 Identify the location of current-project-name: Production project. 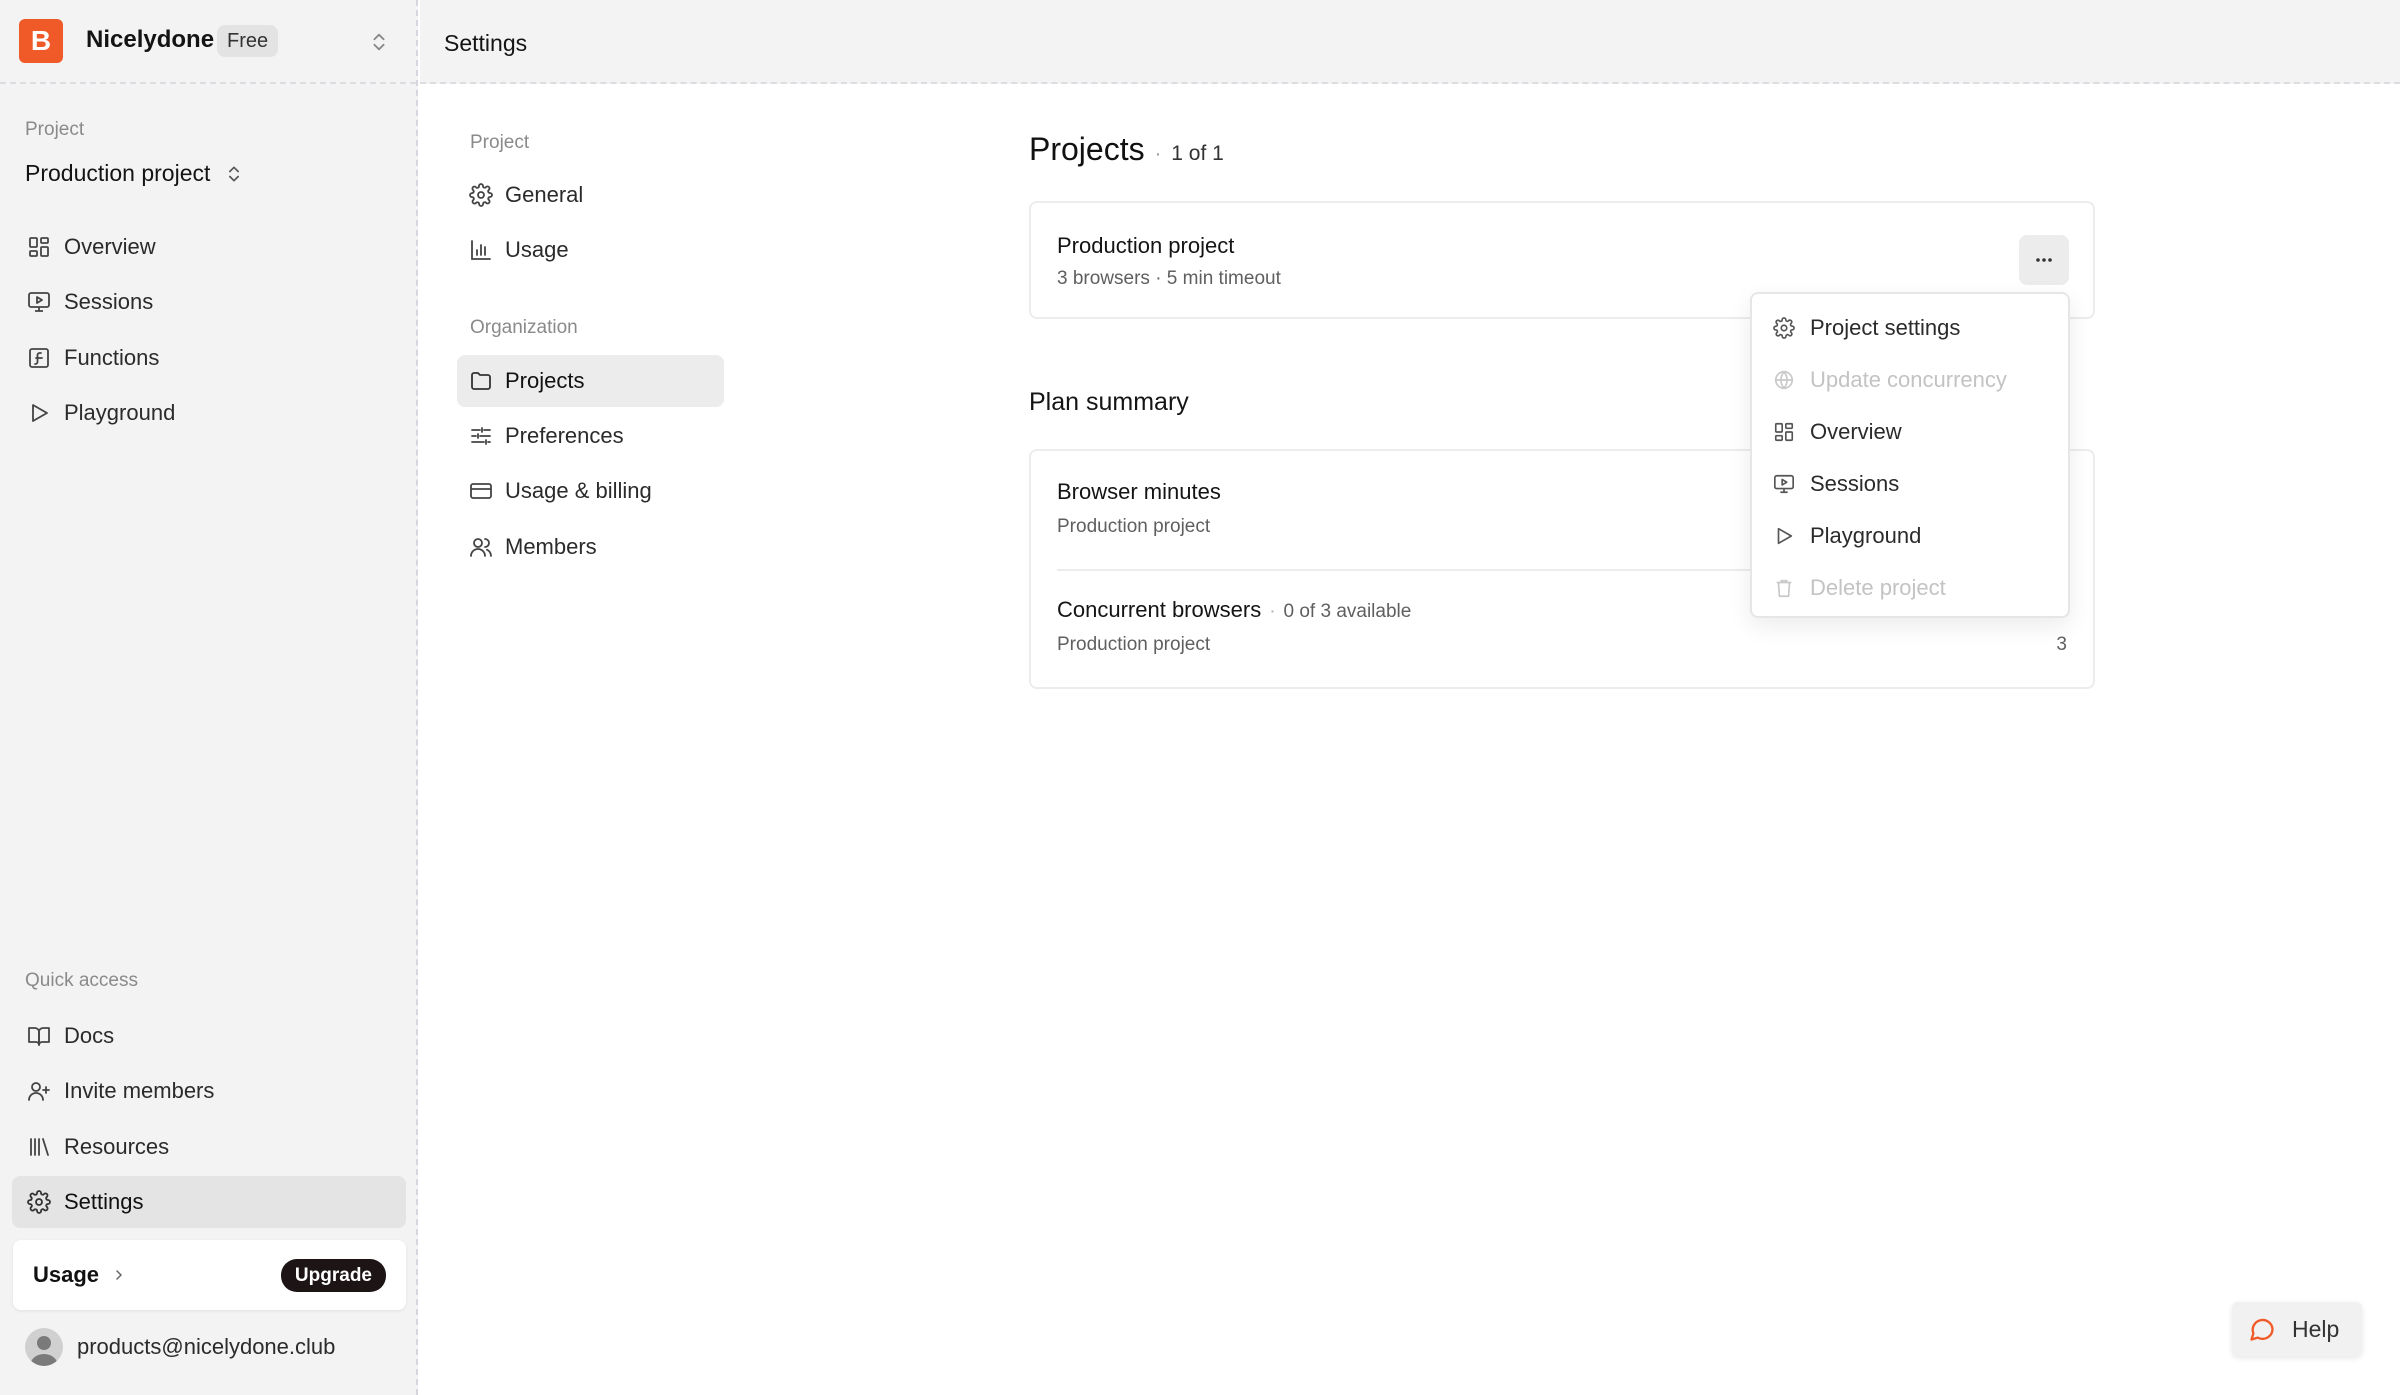
(118, 173).